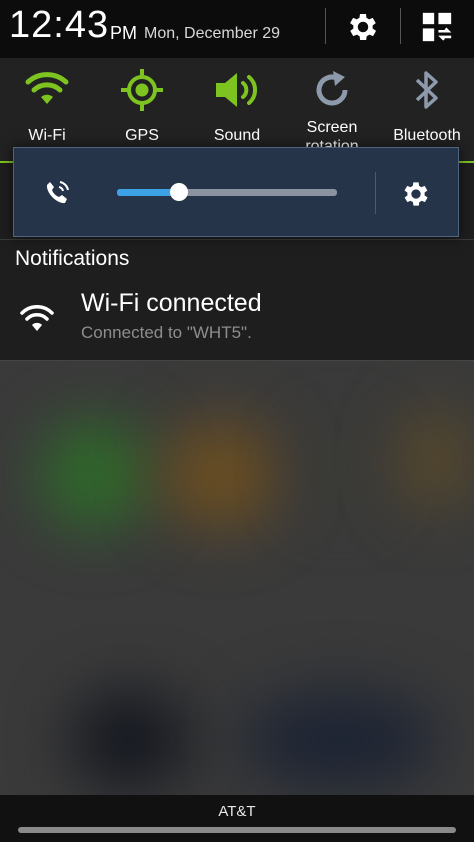  What do you see at coordinates (237, 321) in the screenshot?
I see `notification-item: Wi-Fi connected Connected to "WHT5".` at bounding box center [237, 321].